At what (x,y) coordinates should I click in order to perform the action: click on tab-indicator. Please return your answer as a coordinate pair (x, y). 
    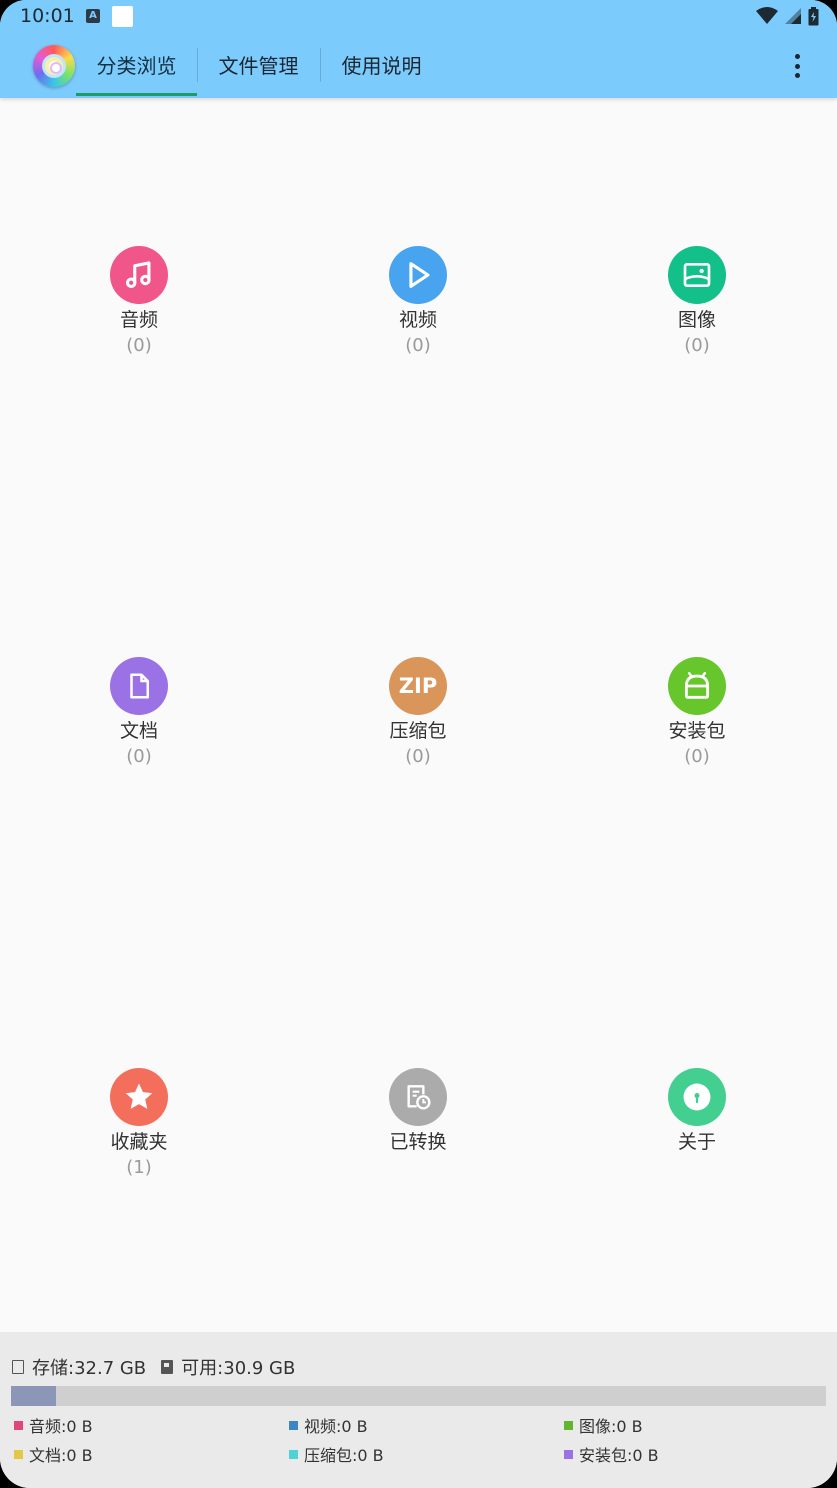
    Looking at the image, I should click on (136, 94).